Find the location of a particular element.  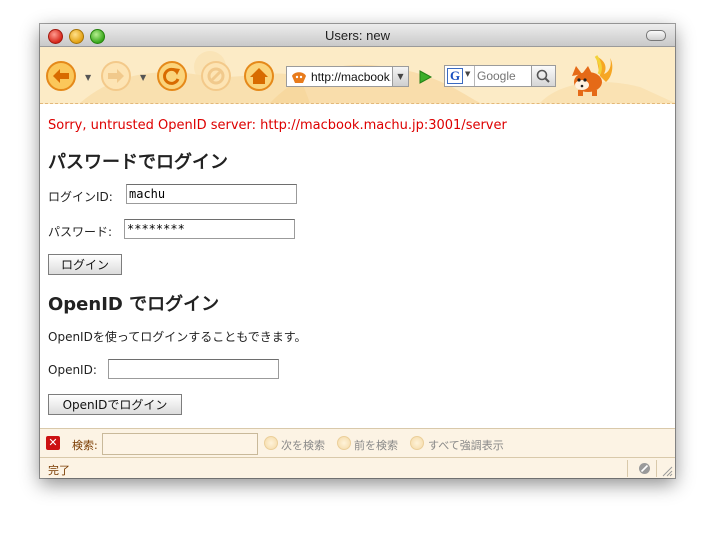

search-input is located at coordinates (501, 76).